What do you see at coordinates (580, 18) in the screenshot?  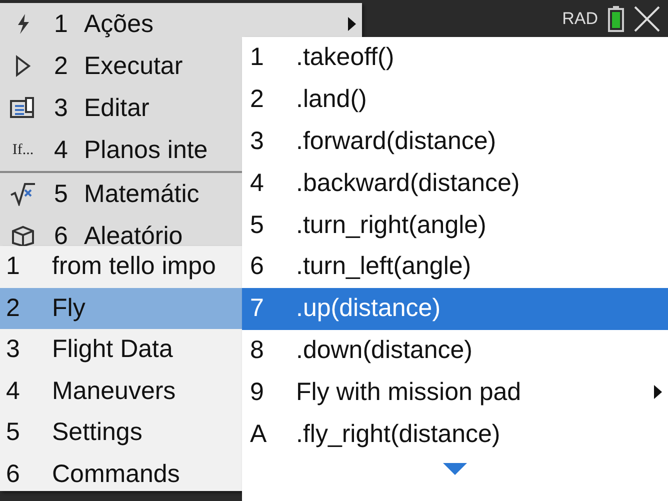 I see `angle-mode-label: RAD` at bounding box center [580, 18].